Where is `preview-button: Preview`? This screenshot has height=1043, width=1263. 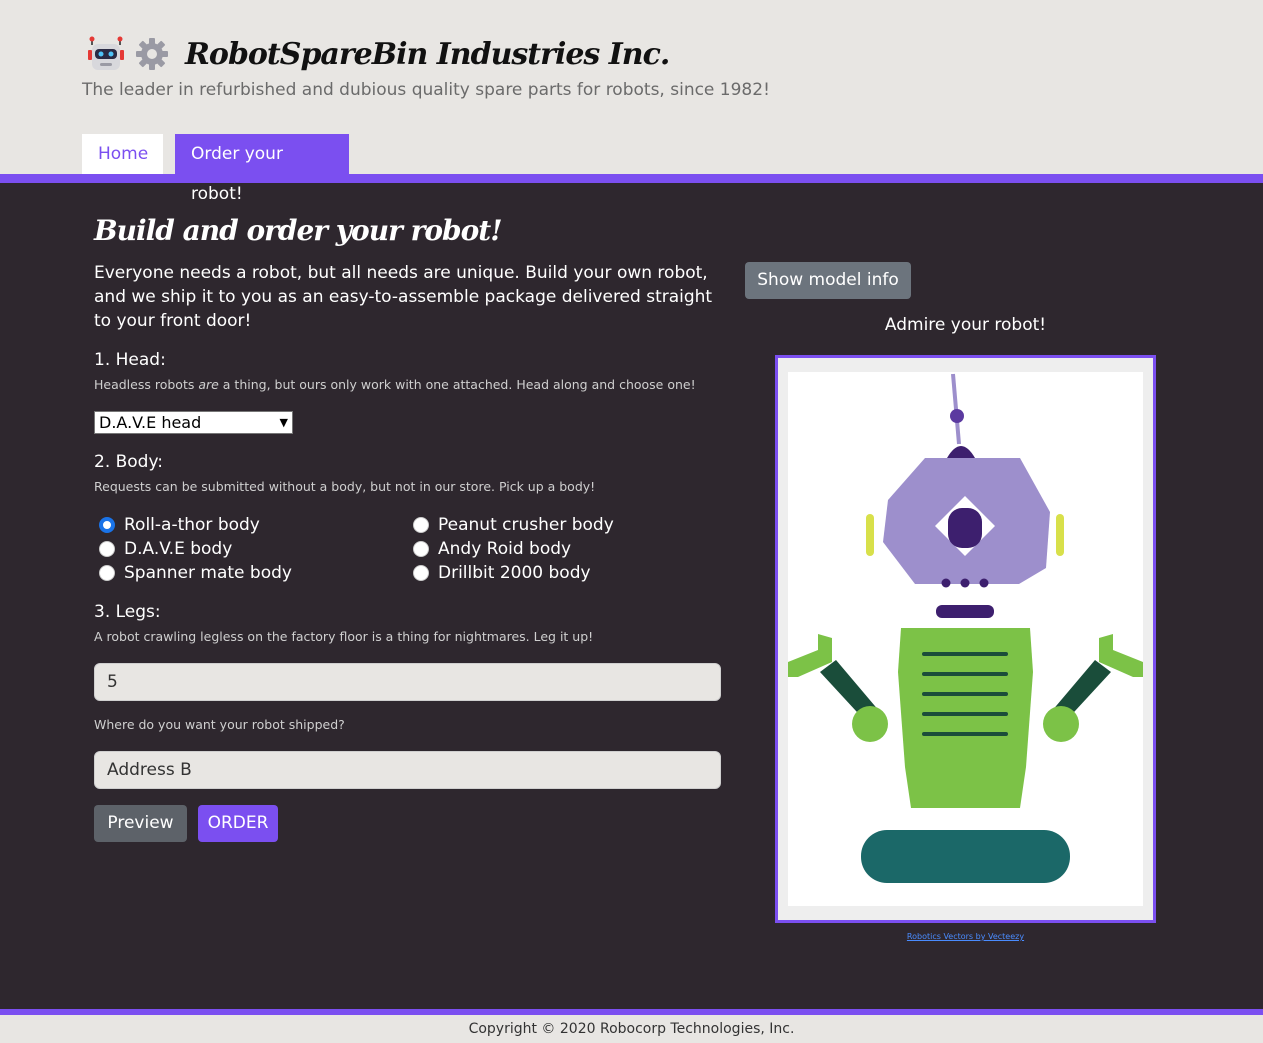 preview-button: Preview is located at coordinates (140, 823).